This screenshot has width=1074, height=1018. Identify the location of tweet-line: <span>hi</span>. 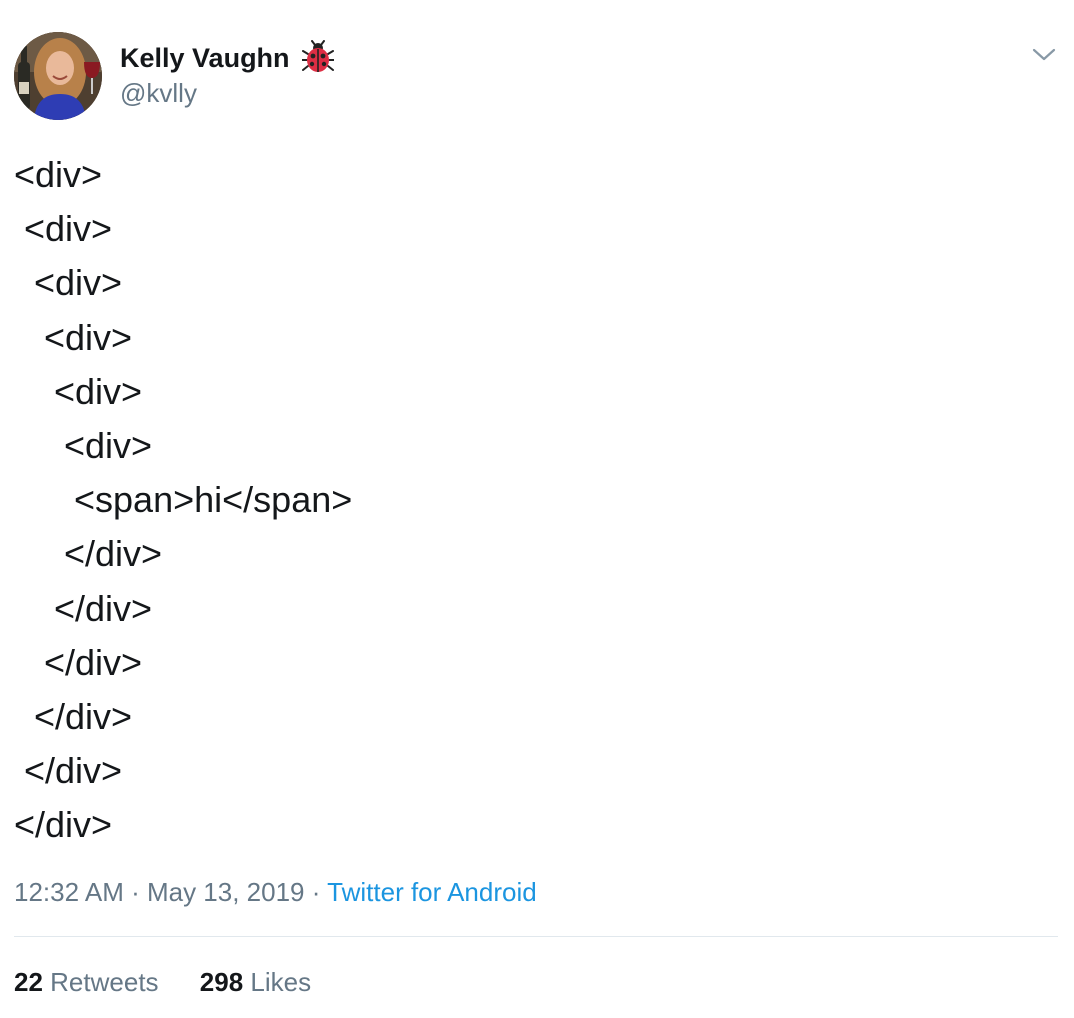
(183, 500).